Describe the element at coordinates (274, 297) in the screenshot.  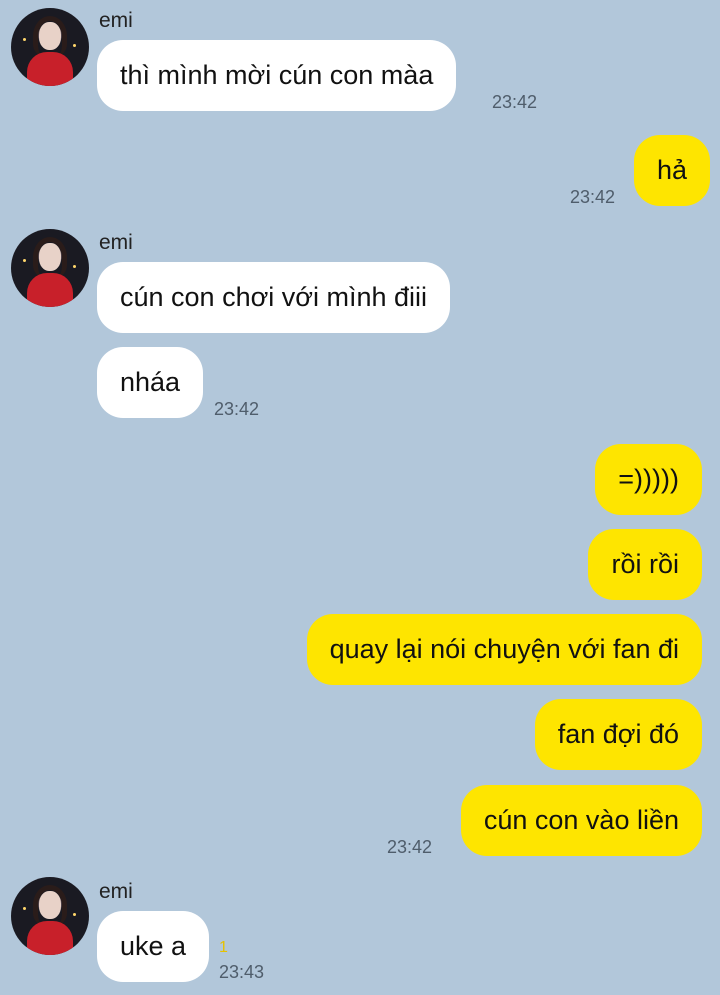
I see `message-bubble-incoming: cún con chơi với mình điii` at that location.